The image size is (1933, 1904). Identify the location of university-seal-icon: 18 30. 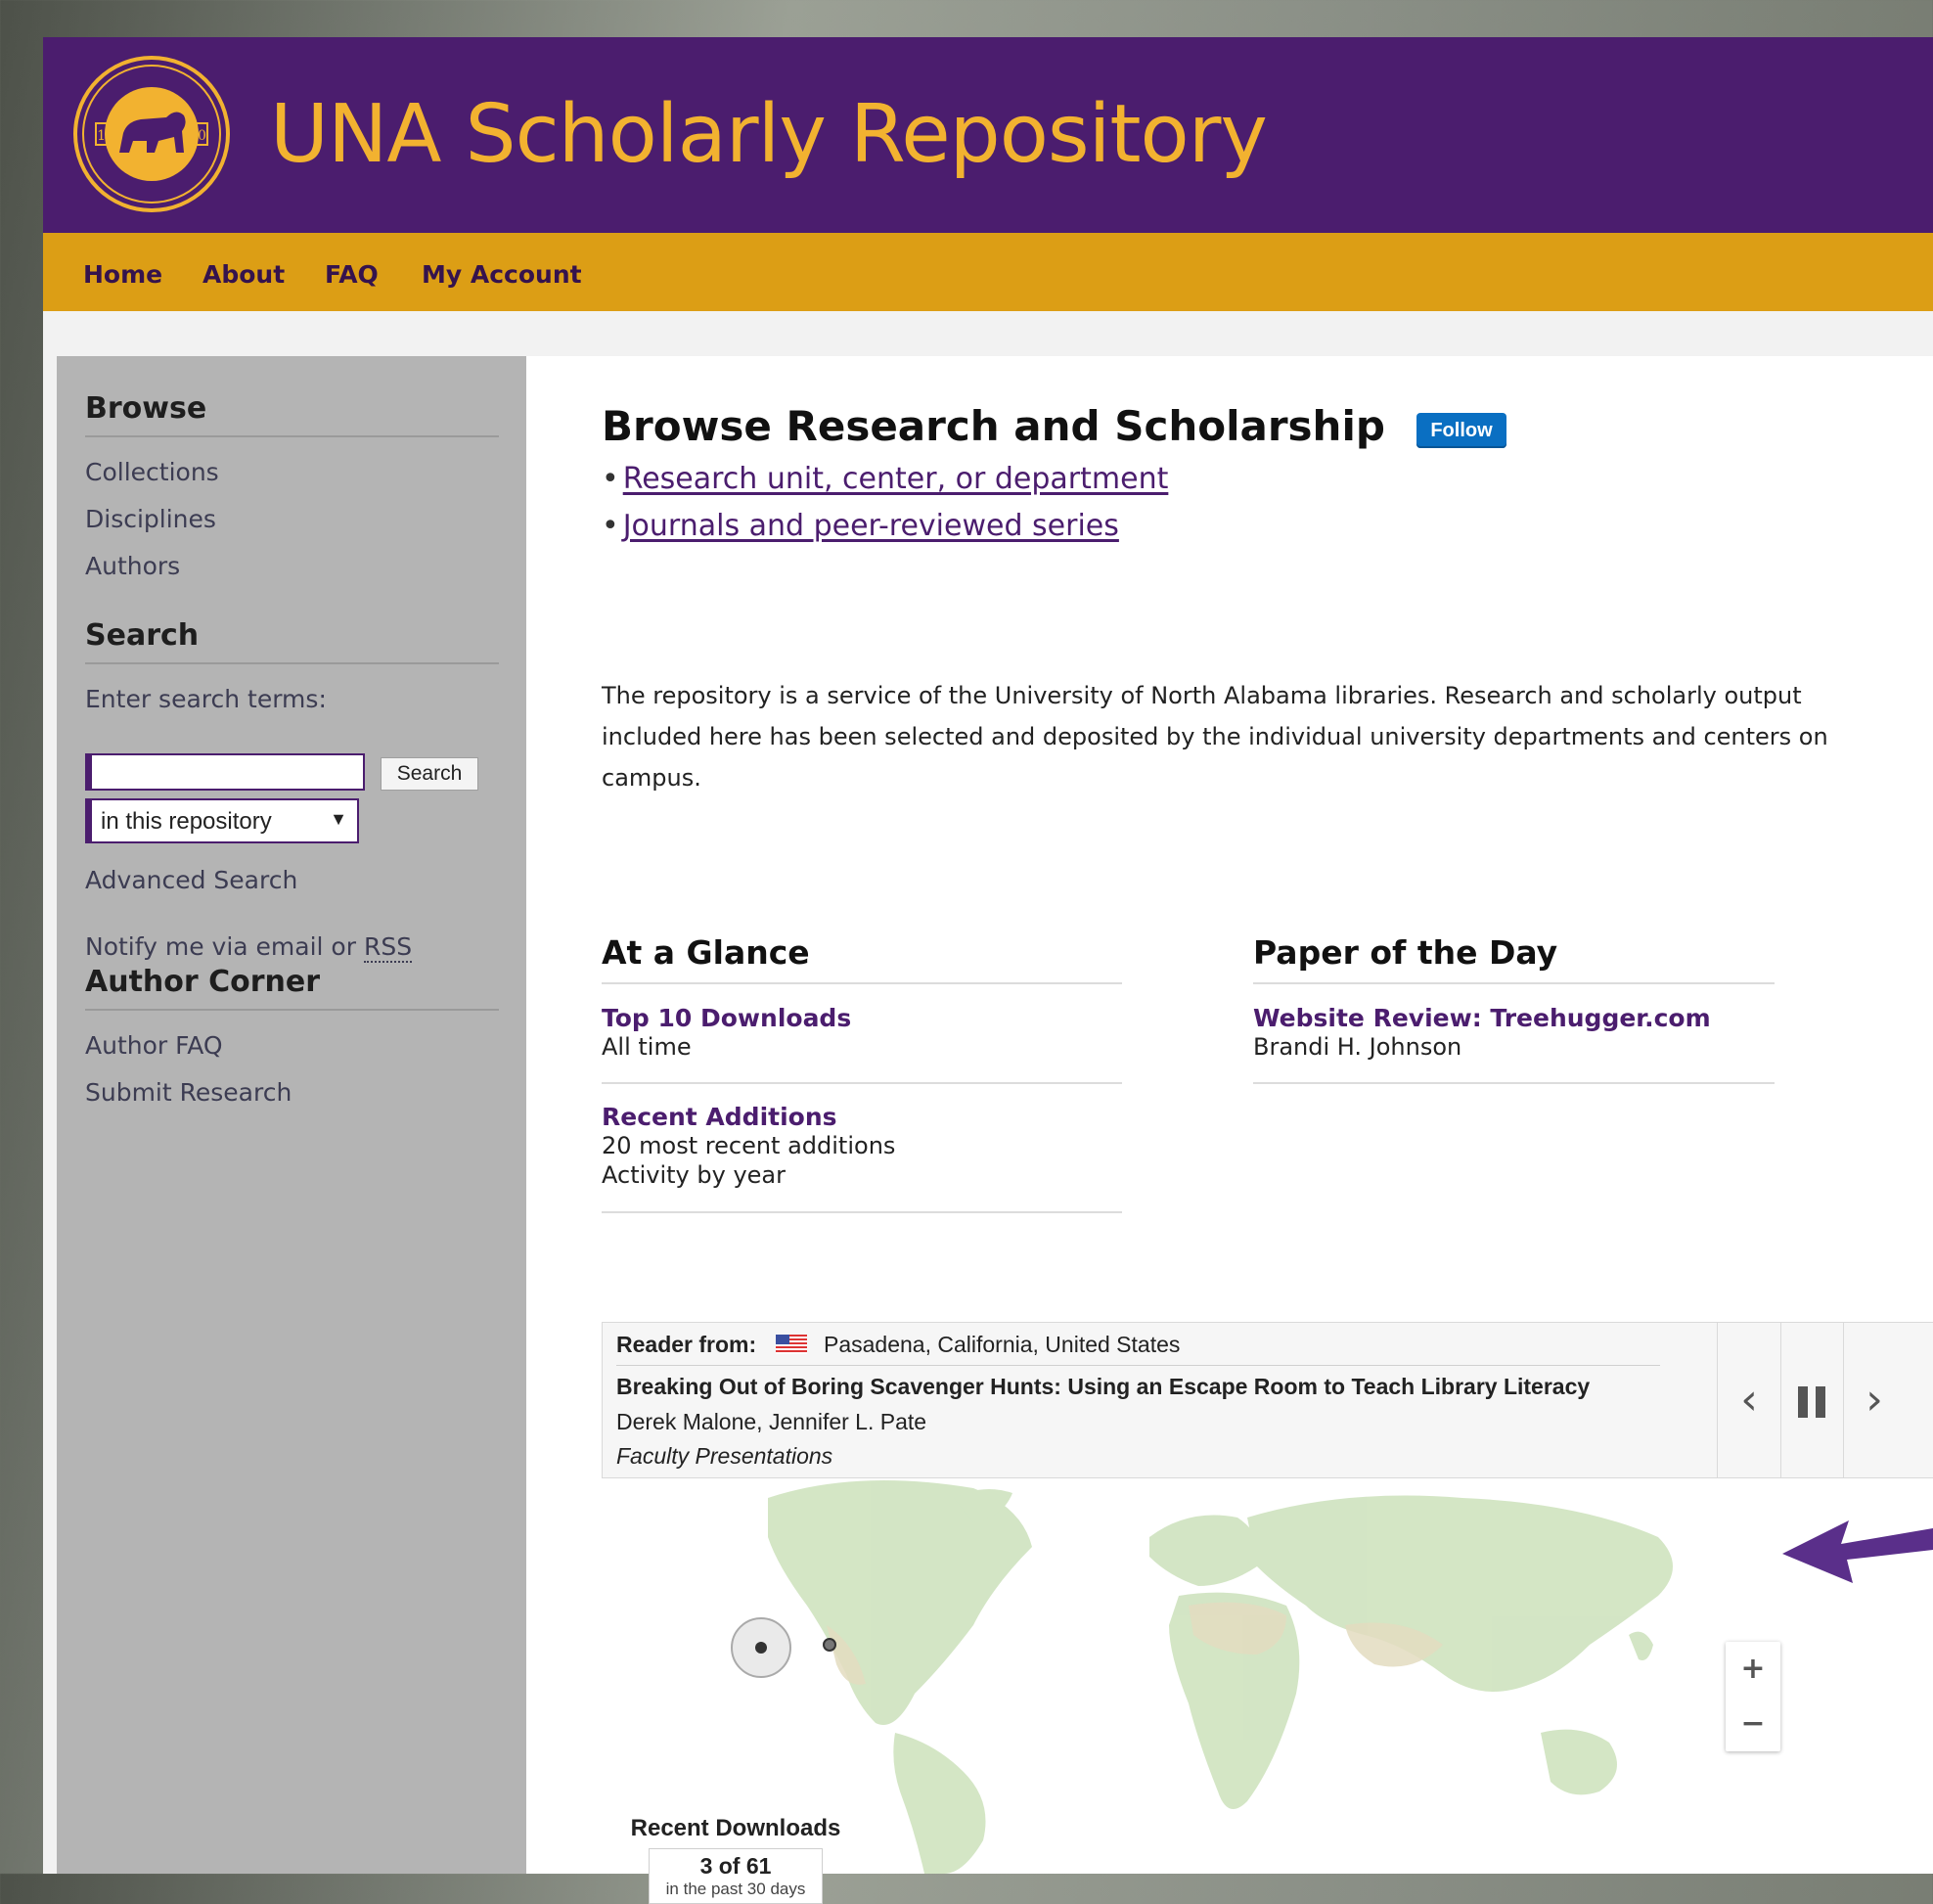
(151, 134).